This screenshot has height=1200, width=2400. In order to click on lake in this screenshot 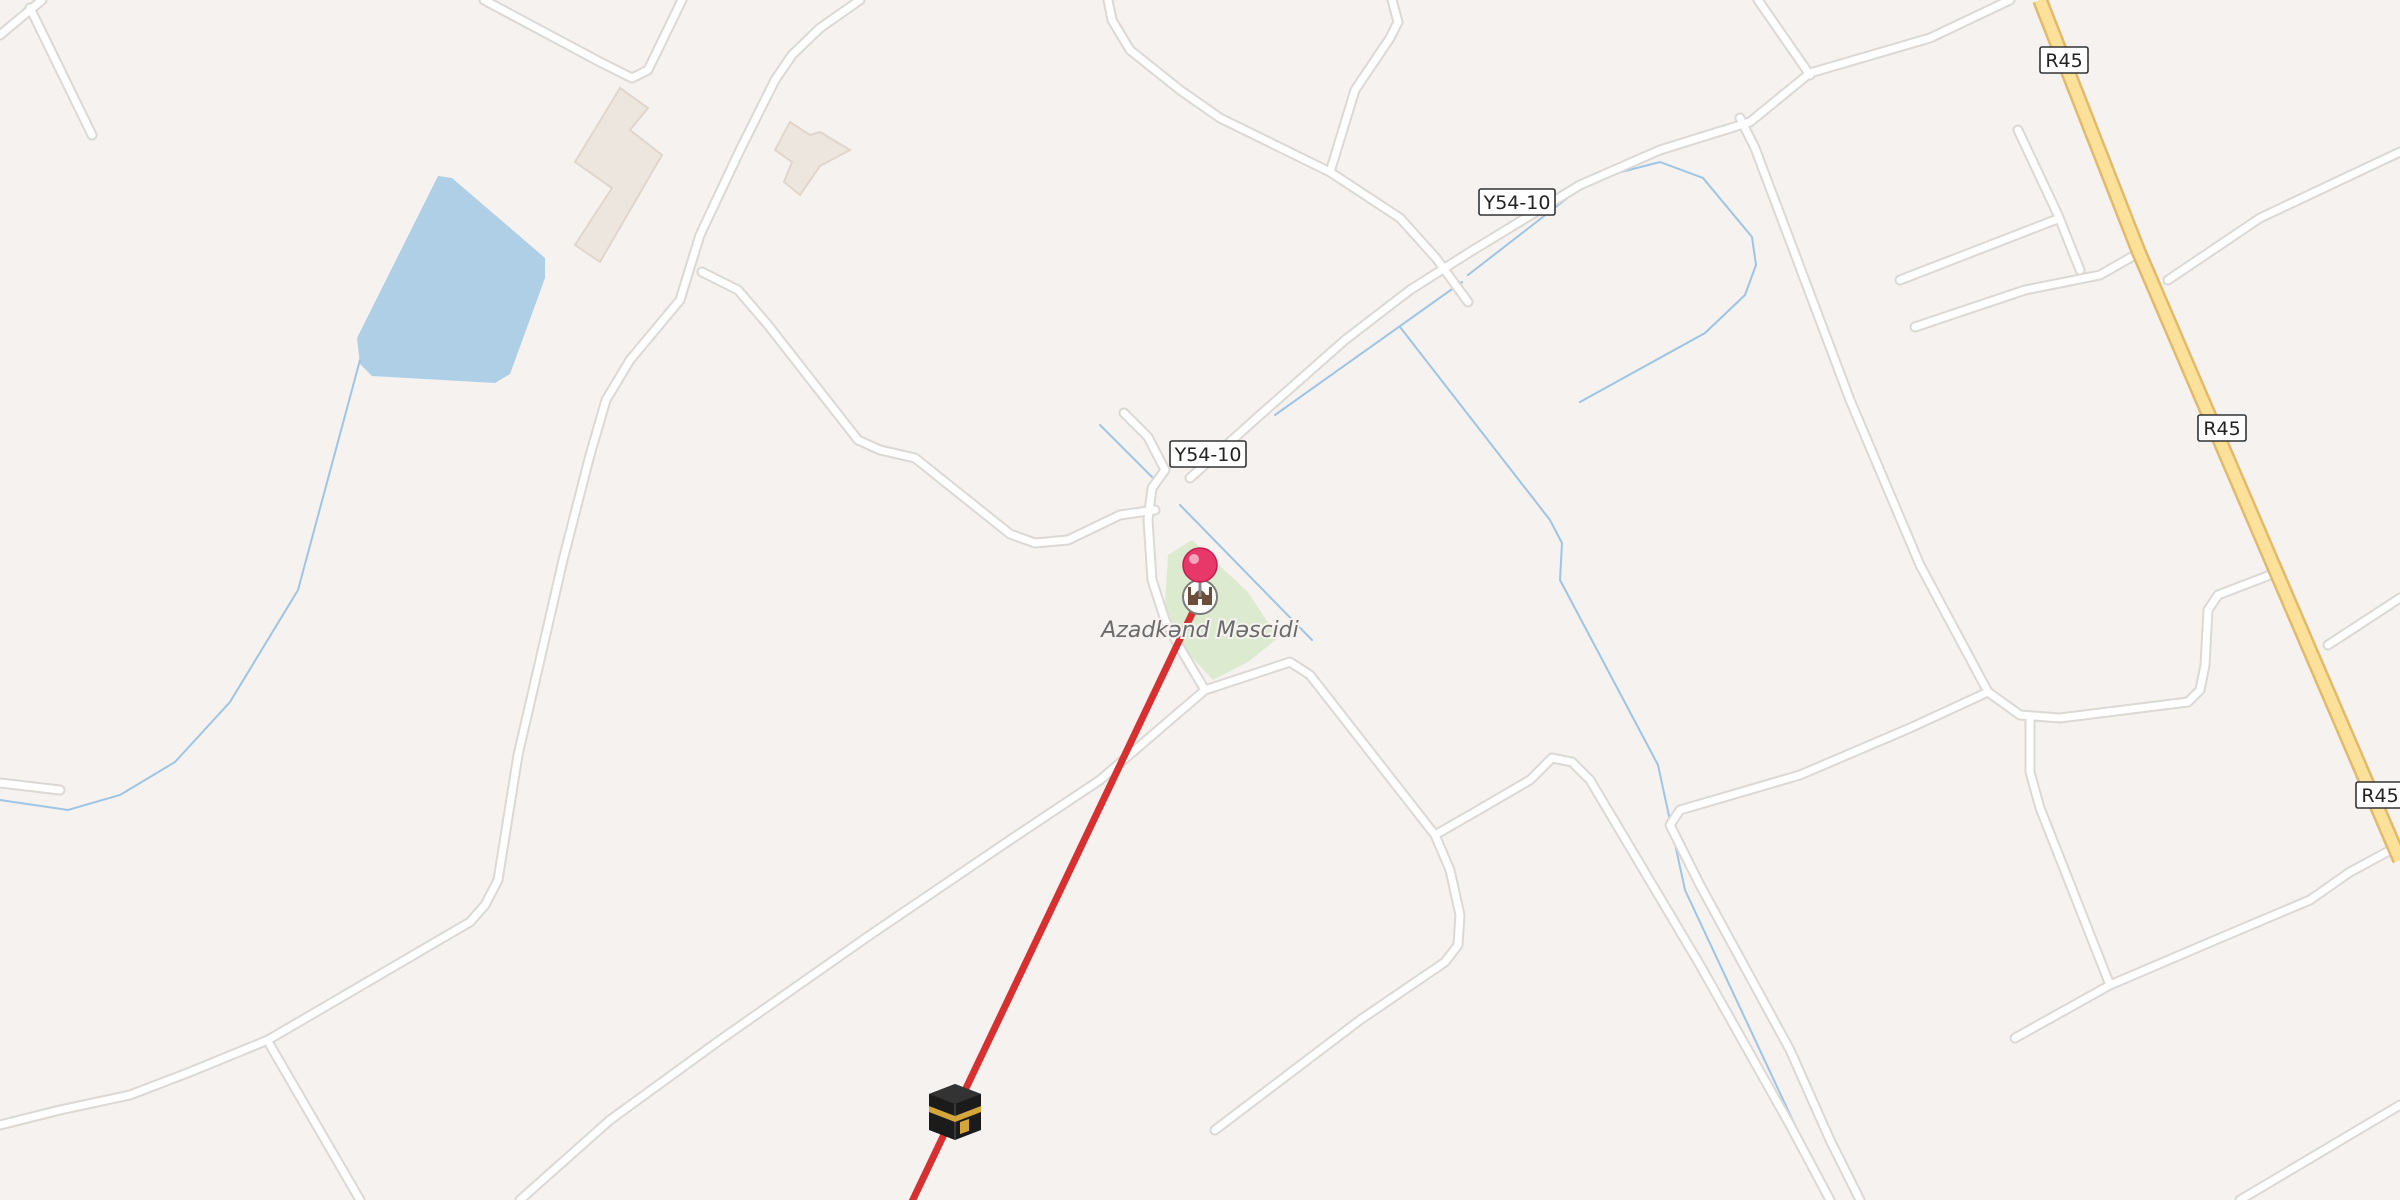, I will do `click(451, 279)`.